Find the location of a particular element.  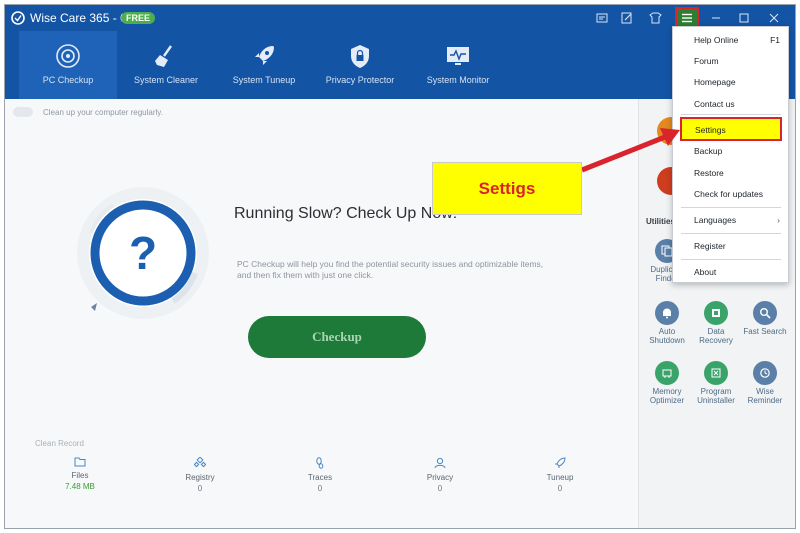

menu-item-label: Languages is located at coordinates (715, 220).